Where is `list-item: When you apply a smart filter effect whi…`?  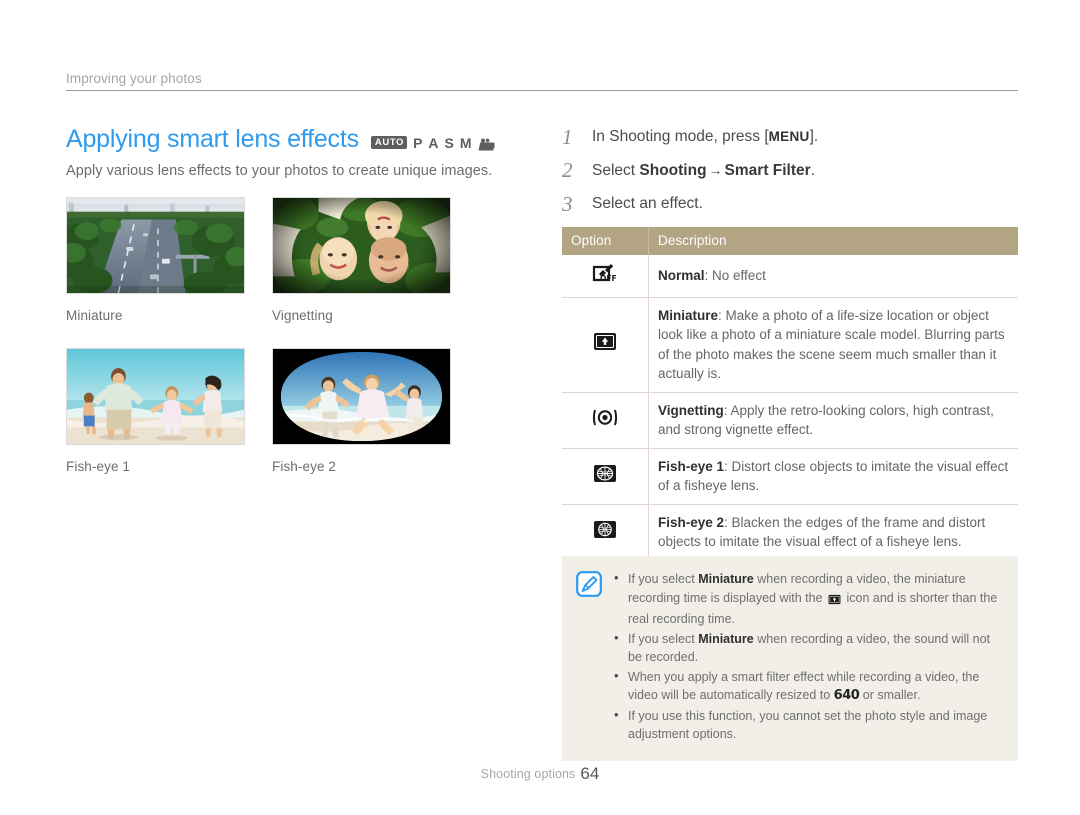 list-item: When you apply a smart filter effect whi… is located at coordinates (807, 686).